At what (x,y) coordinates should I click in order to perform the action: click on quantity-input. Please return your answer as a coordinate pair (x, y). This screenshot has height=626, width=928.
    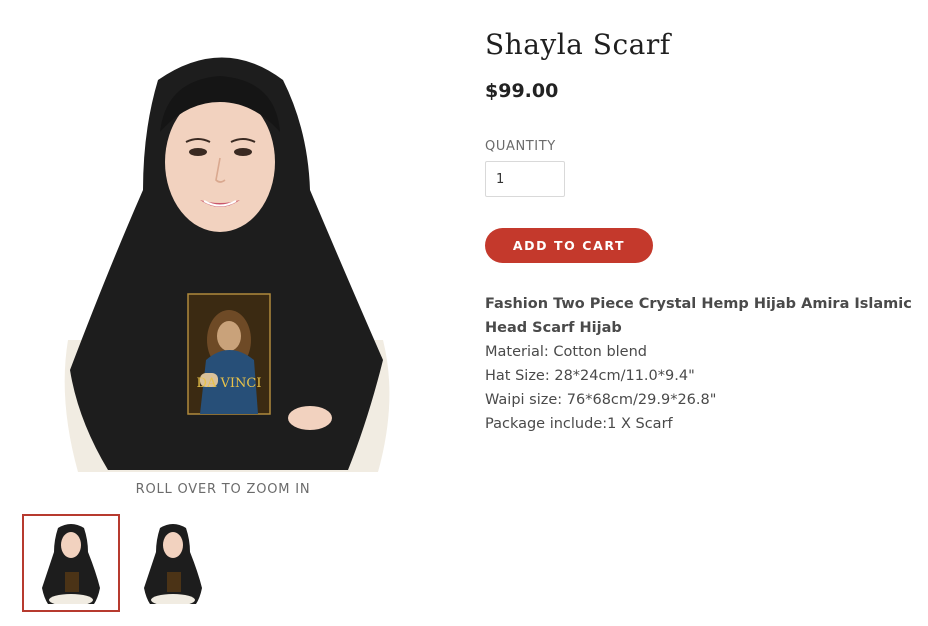
    Looking at the image, I should click on (525, 179).